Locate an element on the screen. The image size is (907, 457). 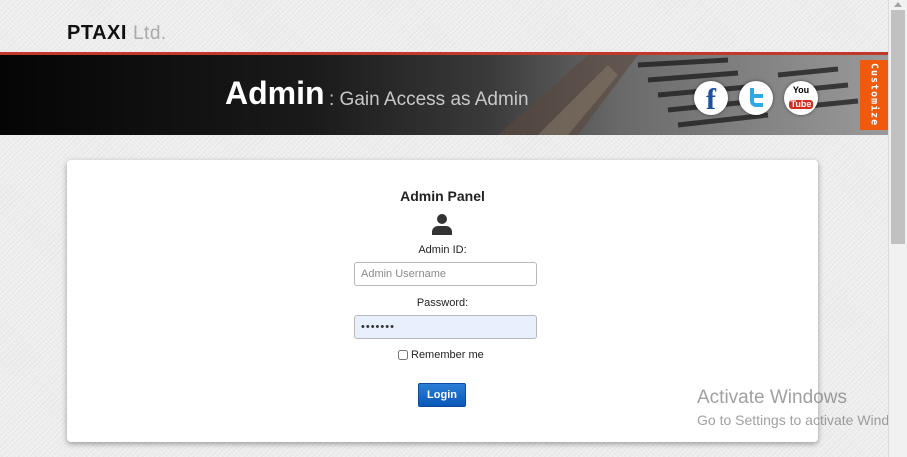
youtube-tube-text: Tube is located at coordinates (801, 103).